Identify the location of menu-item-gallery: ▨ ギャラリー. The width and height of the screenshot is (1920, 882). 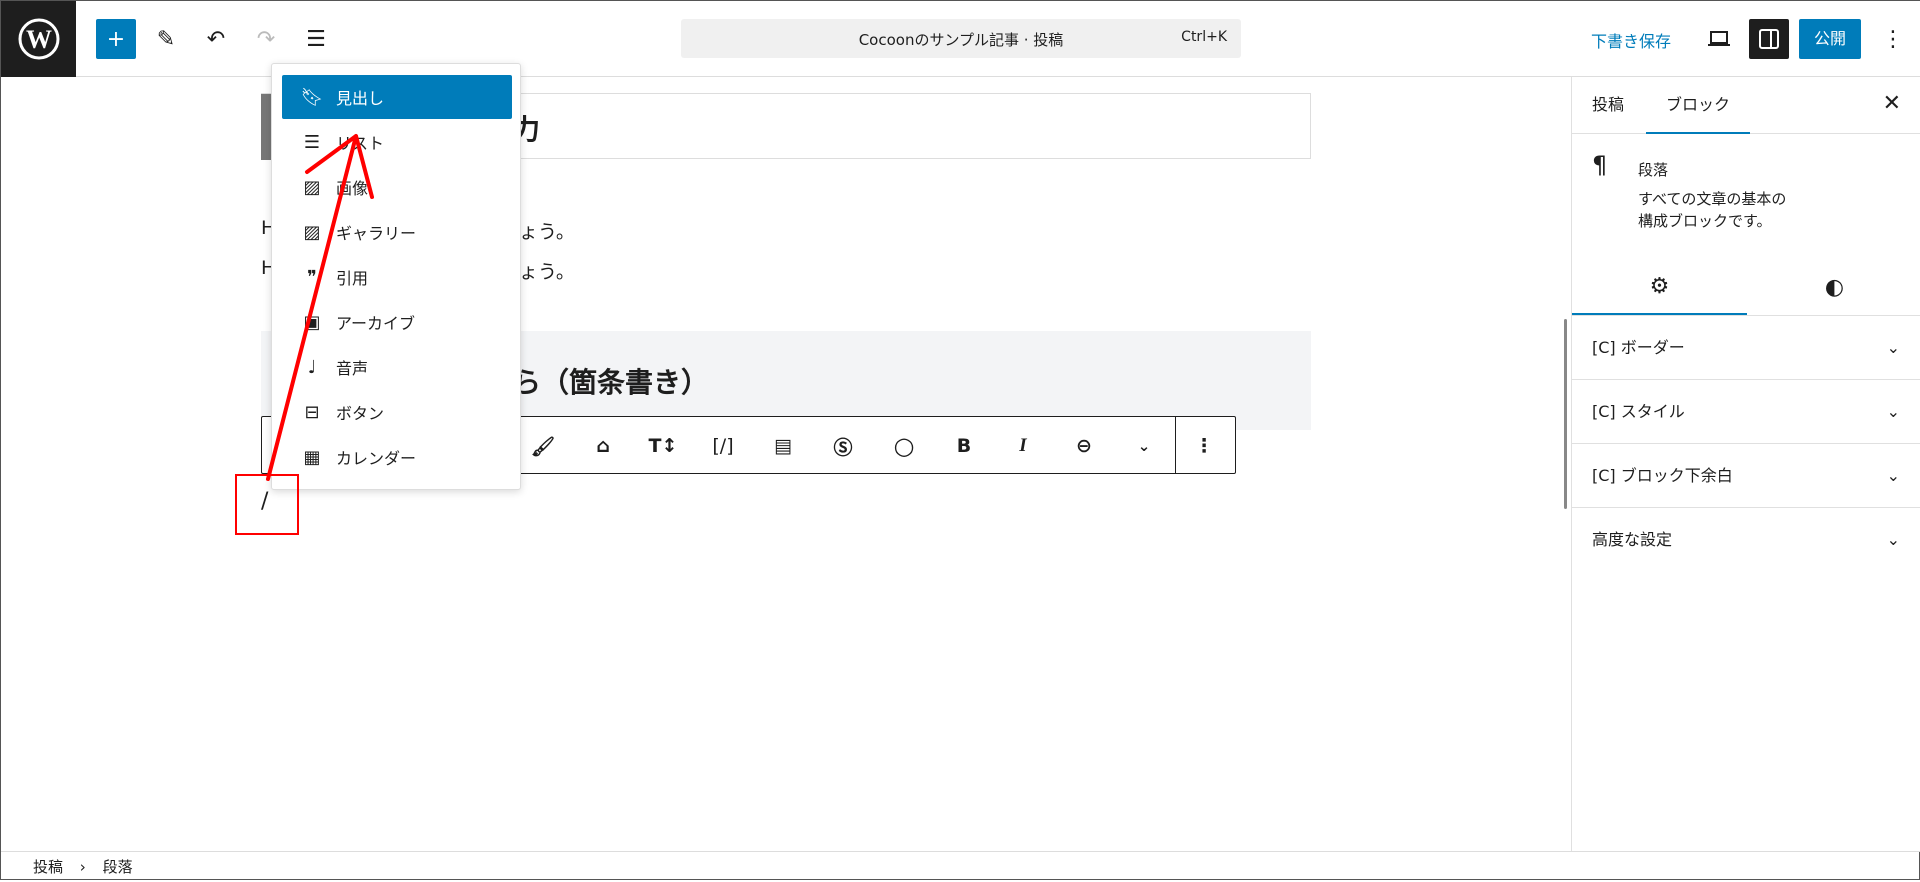
(397, 232).